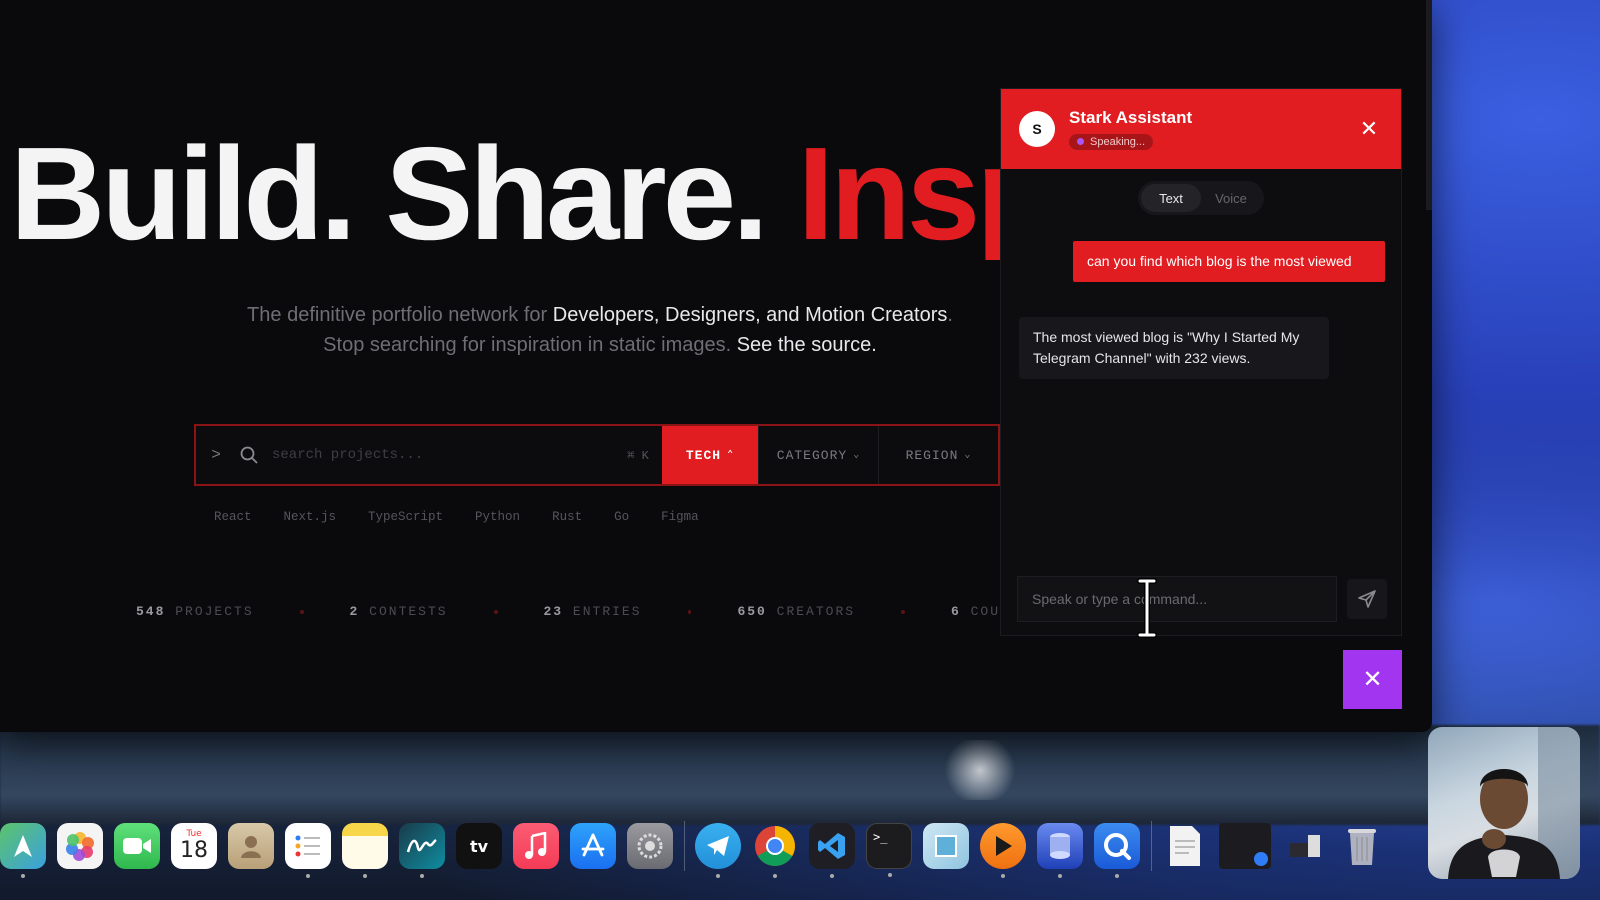 The image size is (1600, 900). What do you see at coordinates (1372, 679) in the screenshot?
I see `assistant-close-fab: ✕` at bounding box center [1372, 679].